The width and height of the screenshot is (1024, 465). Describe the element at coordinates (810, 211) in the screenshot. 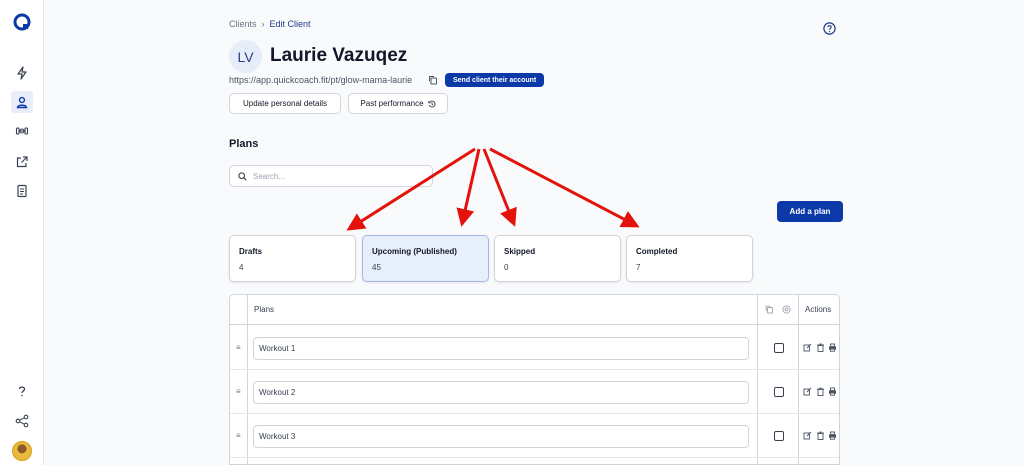

I see `add-plan-button: Add a plan` at that location.